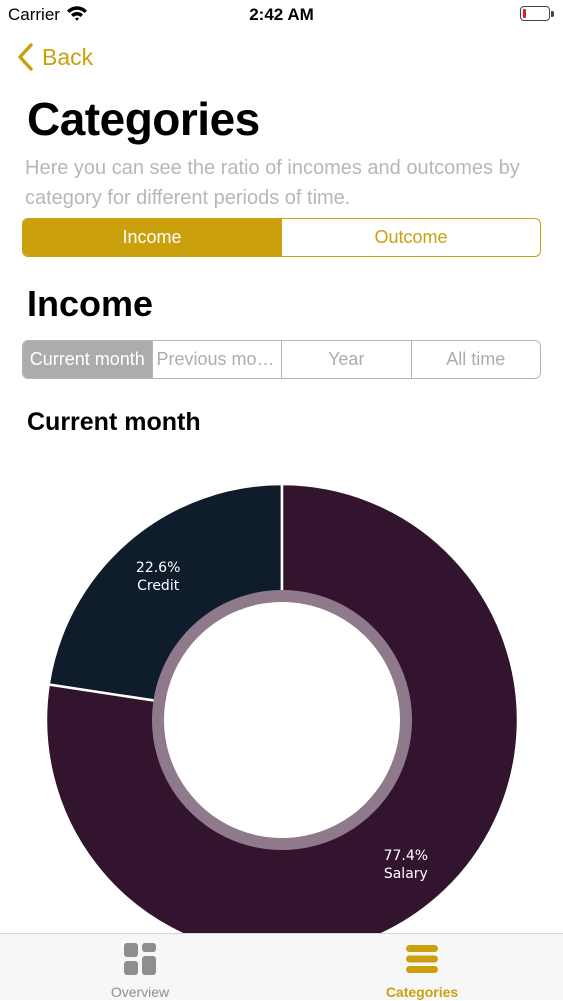  I want to click on segment-income: Income, so click(152, 237).